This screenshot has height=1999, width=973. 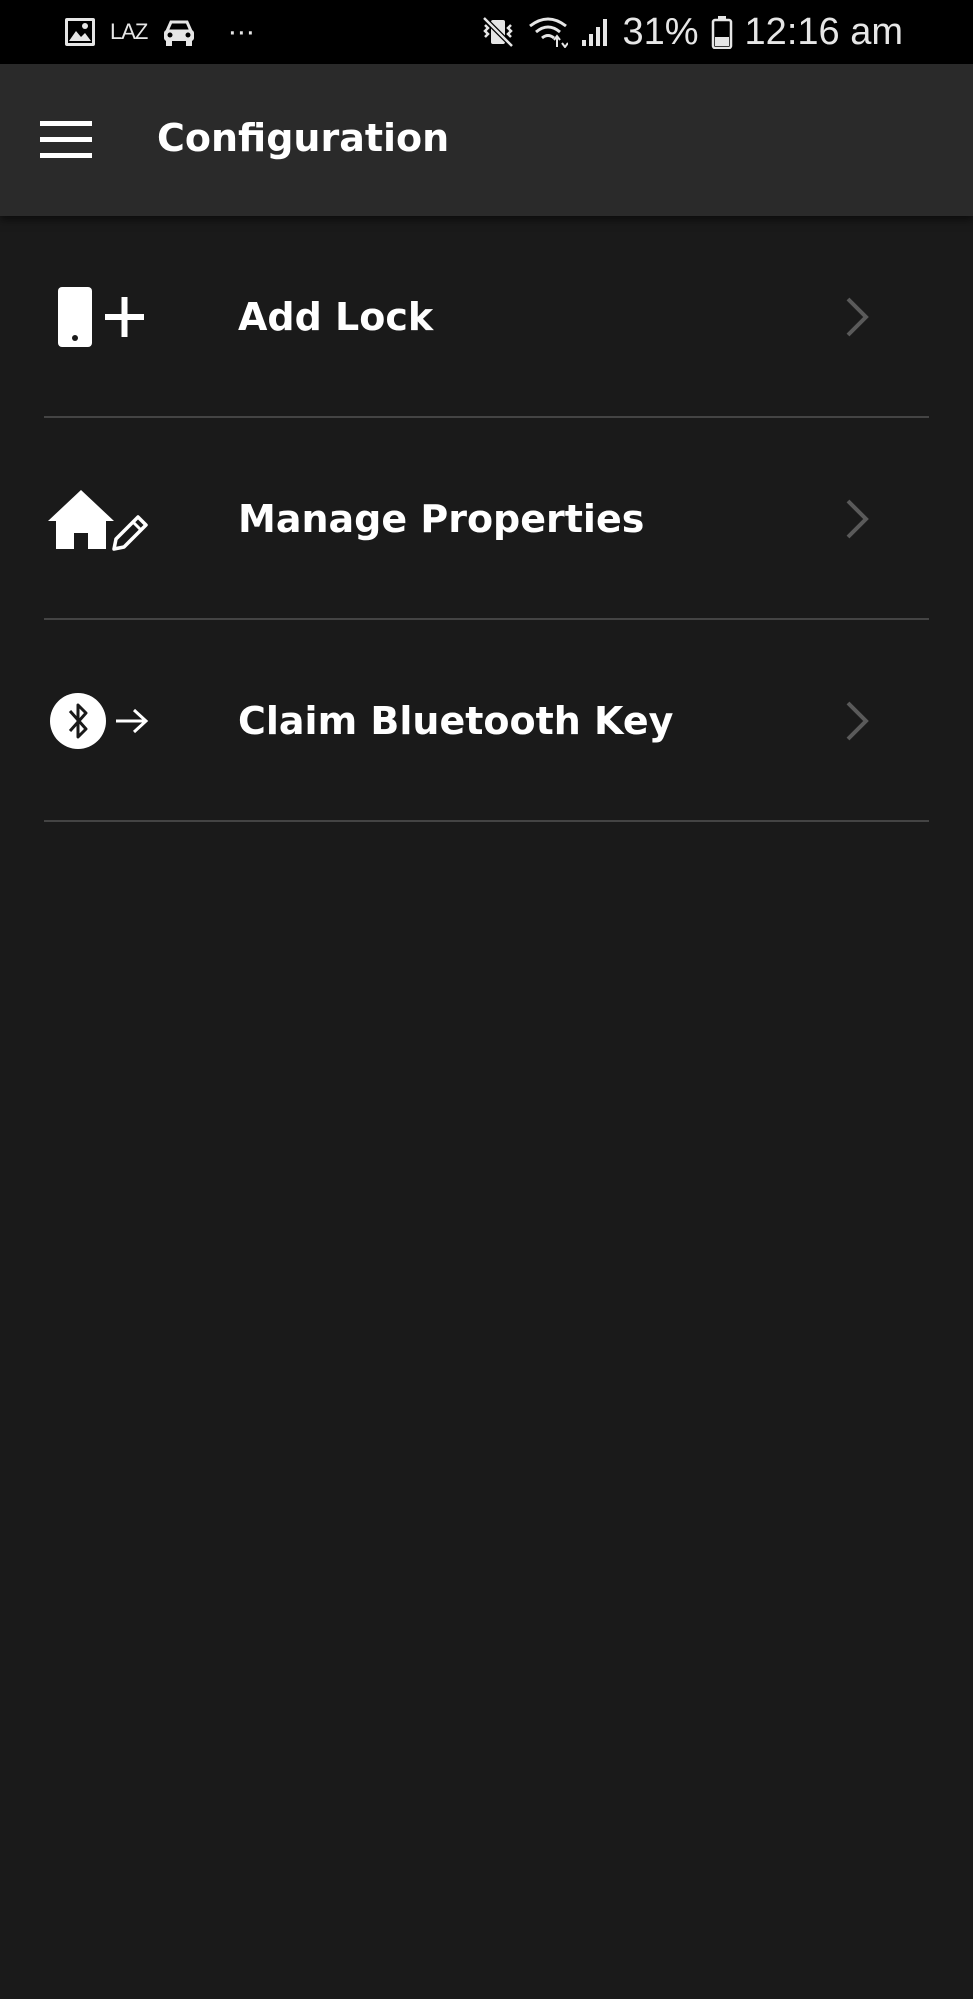 I want to click on menu-item-label: Manage Properties, so click(x=441, y=519).